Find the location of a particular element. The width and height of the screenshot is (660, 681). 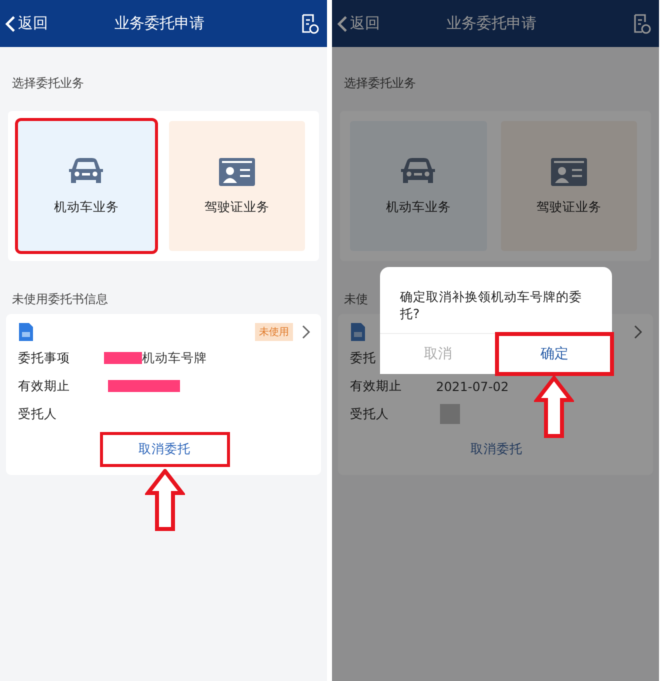

section-title: 未使用委托书信息 is located at coordinates (60, 299).